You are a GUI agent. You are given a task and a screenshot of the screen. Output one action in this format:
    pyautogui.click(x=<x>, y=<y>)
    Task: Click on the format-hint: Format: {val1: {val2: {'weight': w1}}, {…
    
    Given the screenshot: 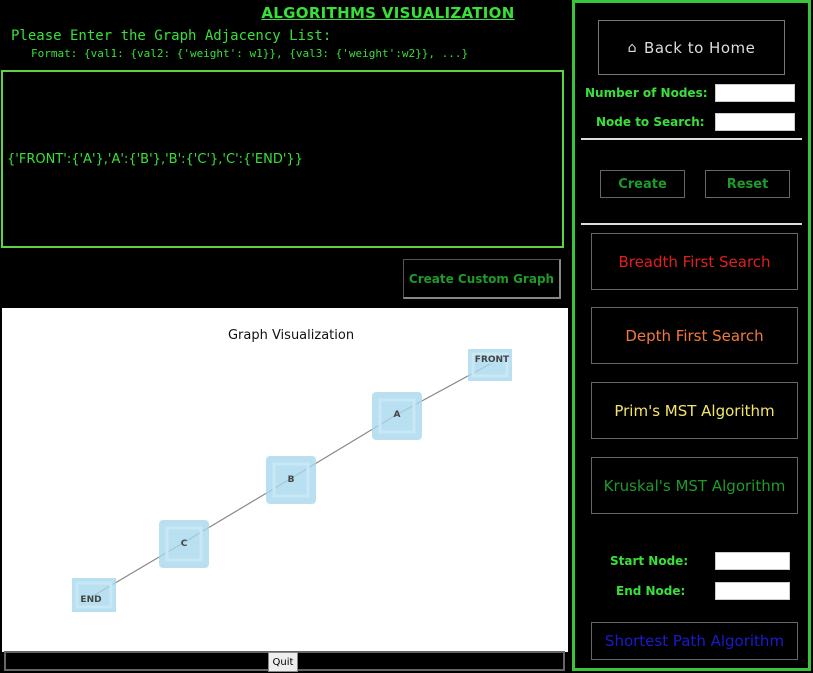 What is the action you would take?
    pyautogui.click(x=250, y=53)
    